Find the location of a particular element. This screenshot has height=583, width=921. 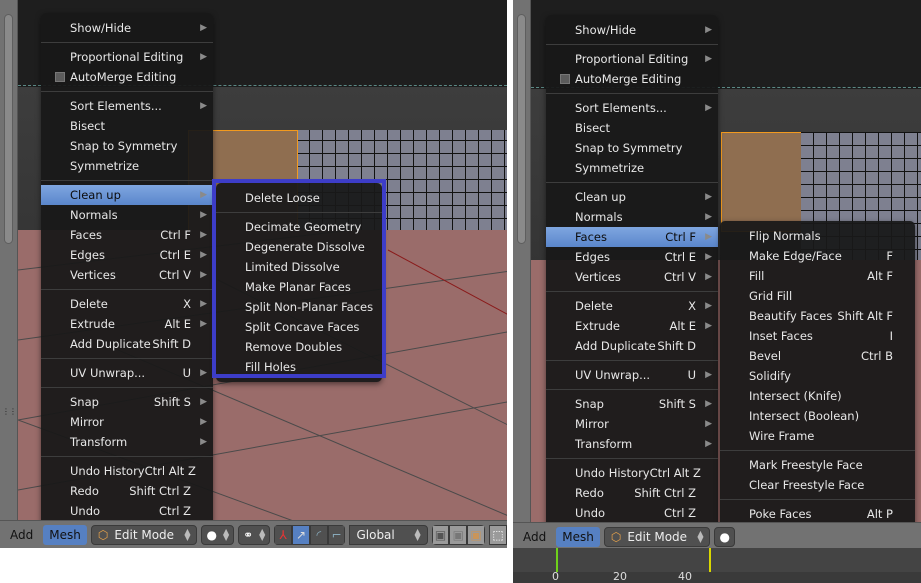

menu-item-label: Solidify is located at coordinates (770, 376).